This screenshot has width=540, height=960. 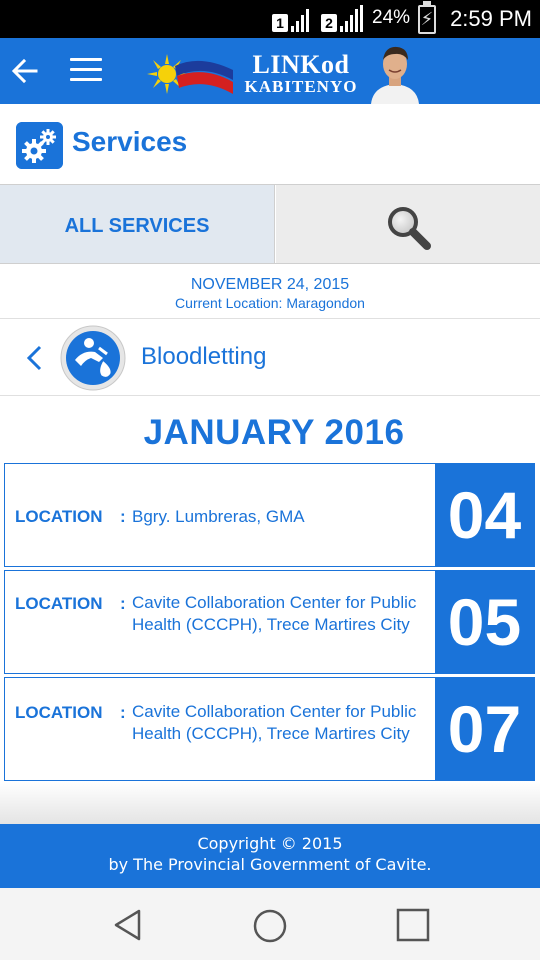 What do you see at coordinates (204, 356) in the screenshot?
I see `category-name: Bloodletting` at bounding box center [204, 356].